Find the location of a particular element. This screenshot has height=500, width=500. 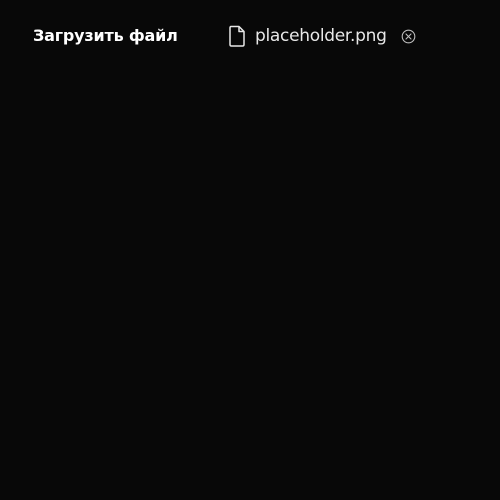

selected-file: placeholder.png is located at coordinates (322, 36).